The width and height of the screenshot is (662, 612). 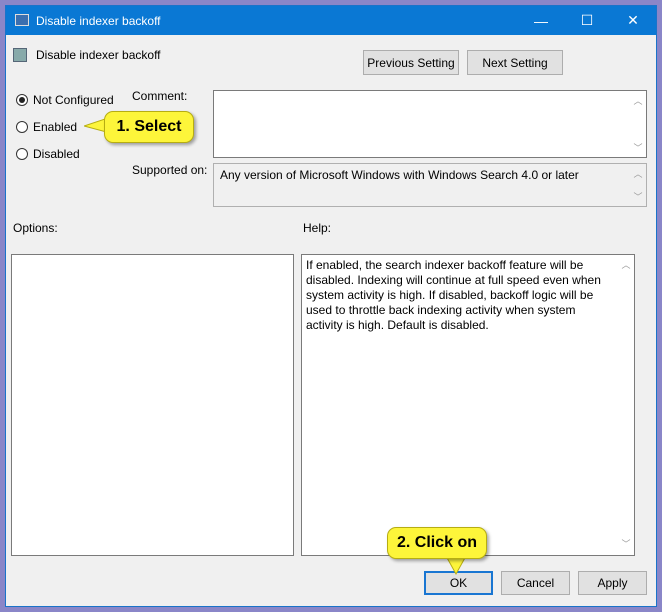 What do you see at coordinates (98, 55) in the screenshot?
I see `policy-name: Disable indexer backoff` at bounding box center [98, 55].